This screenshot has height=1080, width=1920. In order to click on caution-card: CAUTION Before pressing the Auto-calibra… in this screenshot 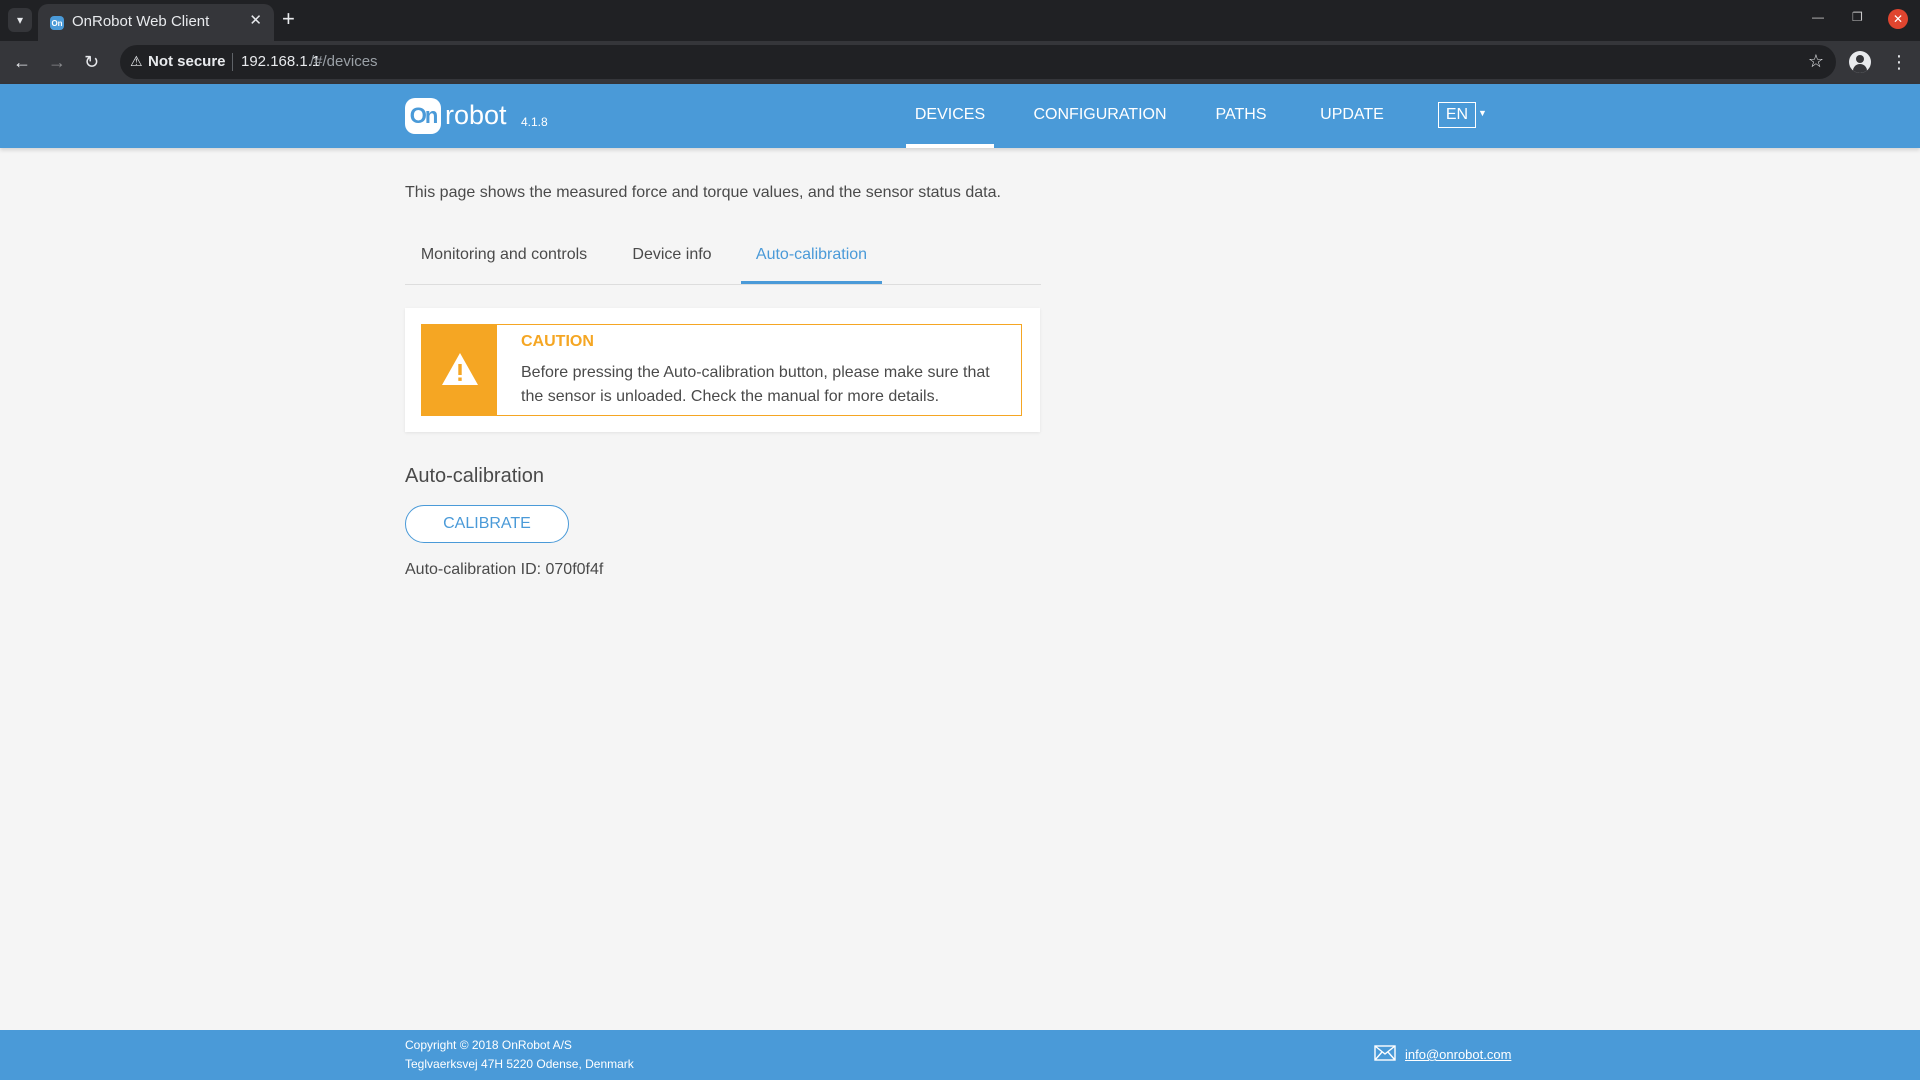, I will do `click(722, 370)`.